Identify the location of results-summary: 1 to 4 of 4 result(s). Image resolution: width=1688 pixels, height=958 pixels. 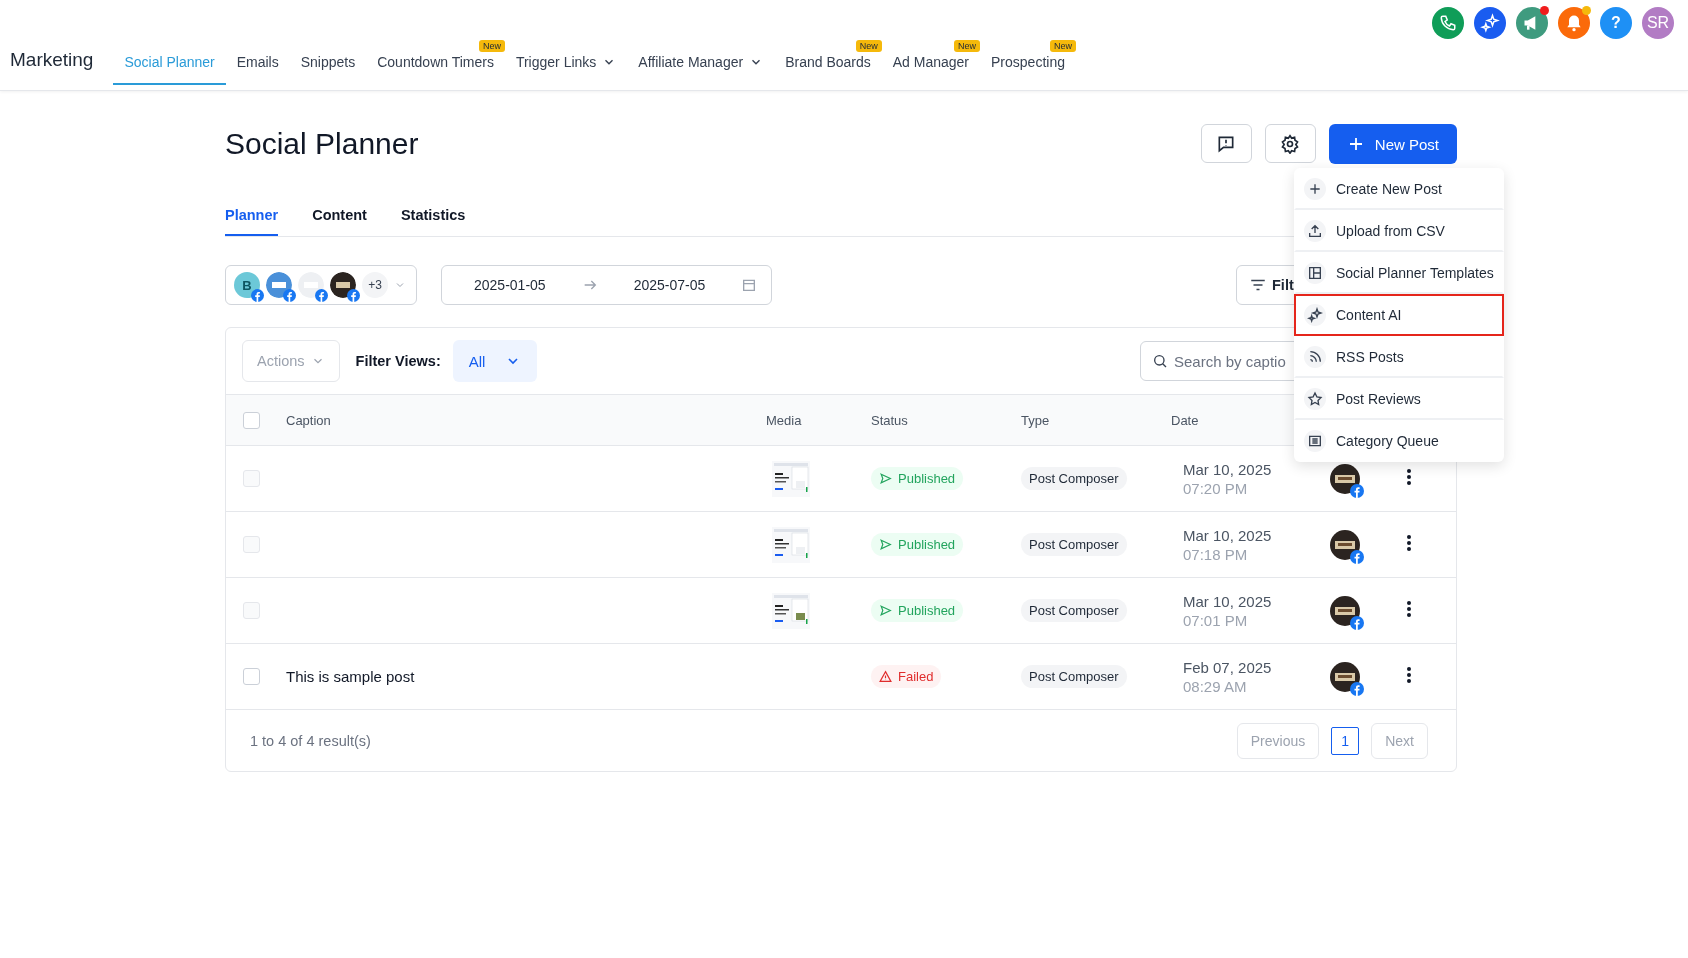
(310, 740).